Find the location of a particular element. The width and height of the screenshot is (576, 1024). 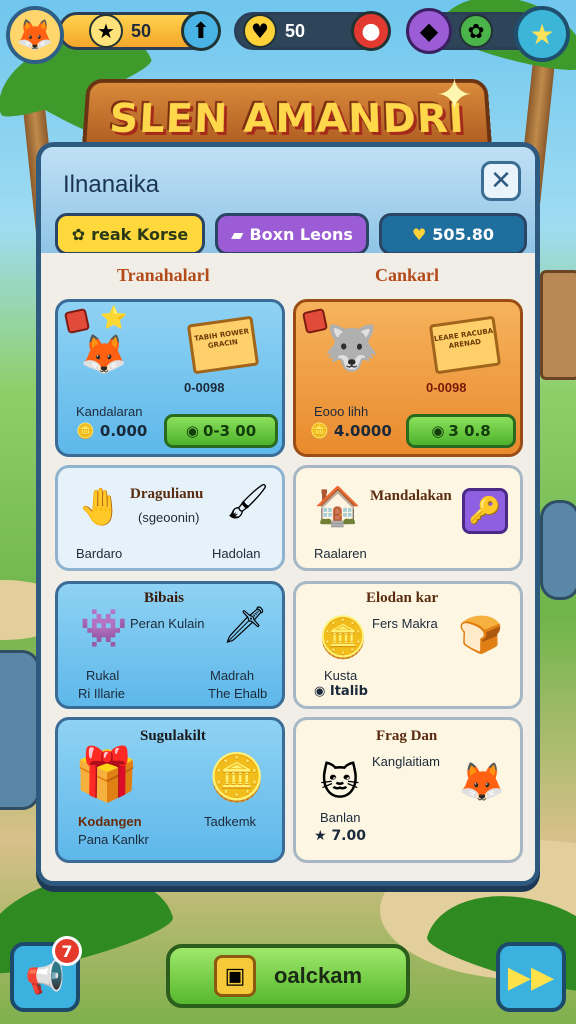

add-stars-button: ⬆ is located at coordinates (201, 31).